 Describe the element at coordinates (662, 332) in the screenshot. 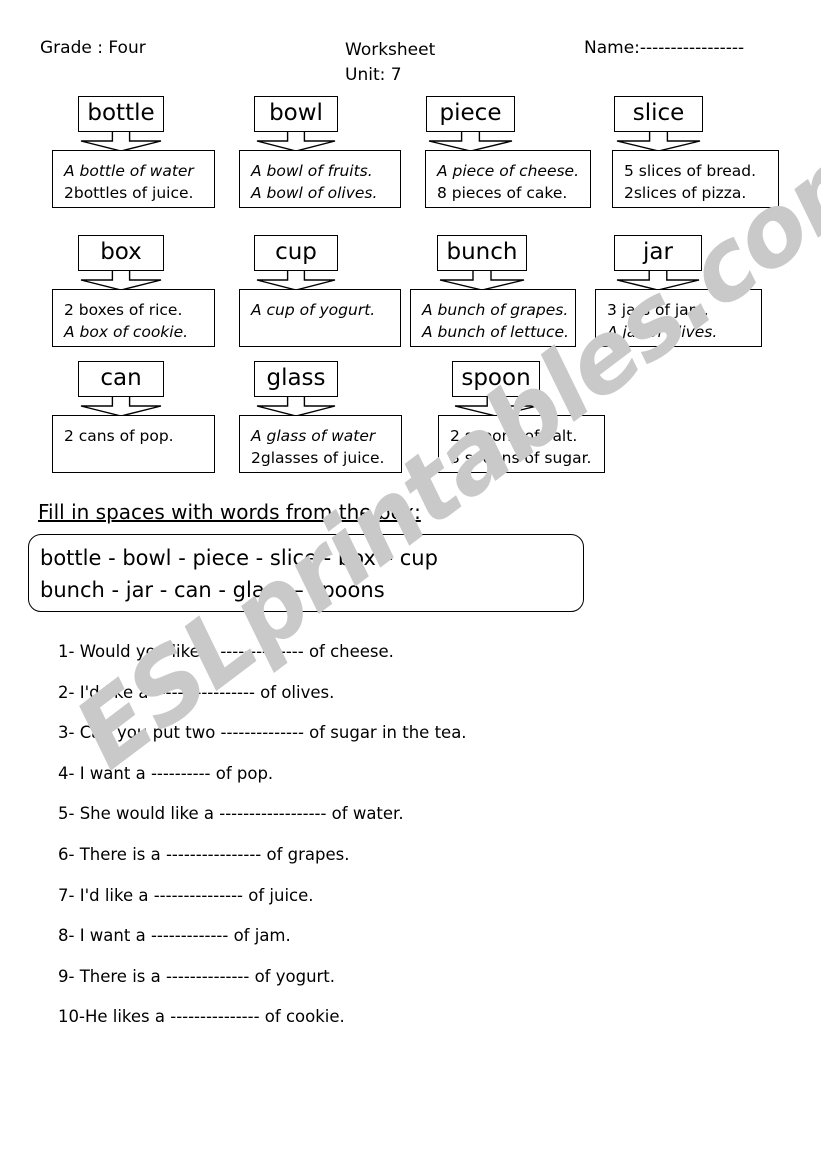

I see `example-sentence: A jar of olives.` at that location.